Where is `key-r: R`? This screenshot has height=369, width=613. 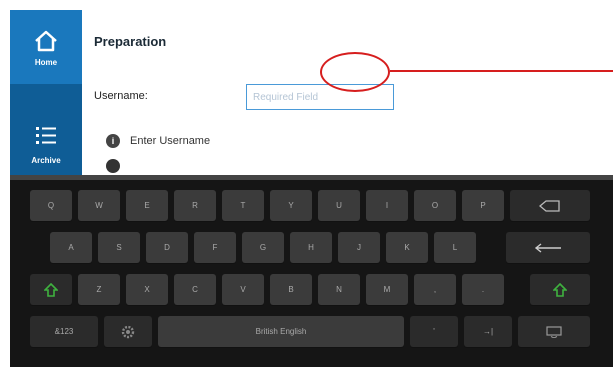
key-r: R is located at coordinates (195, 205).